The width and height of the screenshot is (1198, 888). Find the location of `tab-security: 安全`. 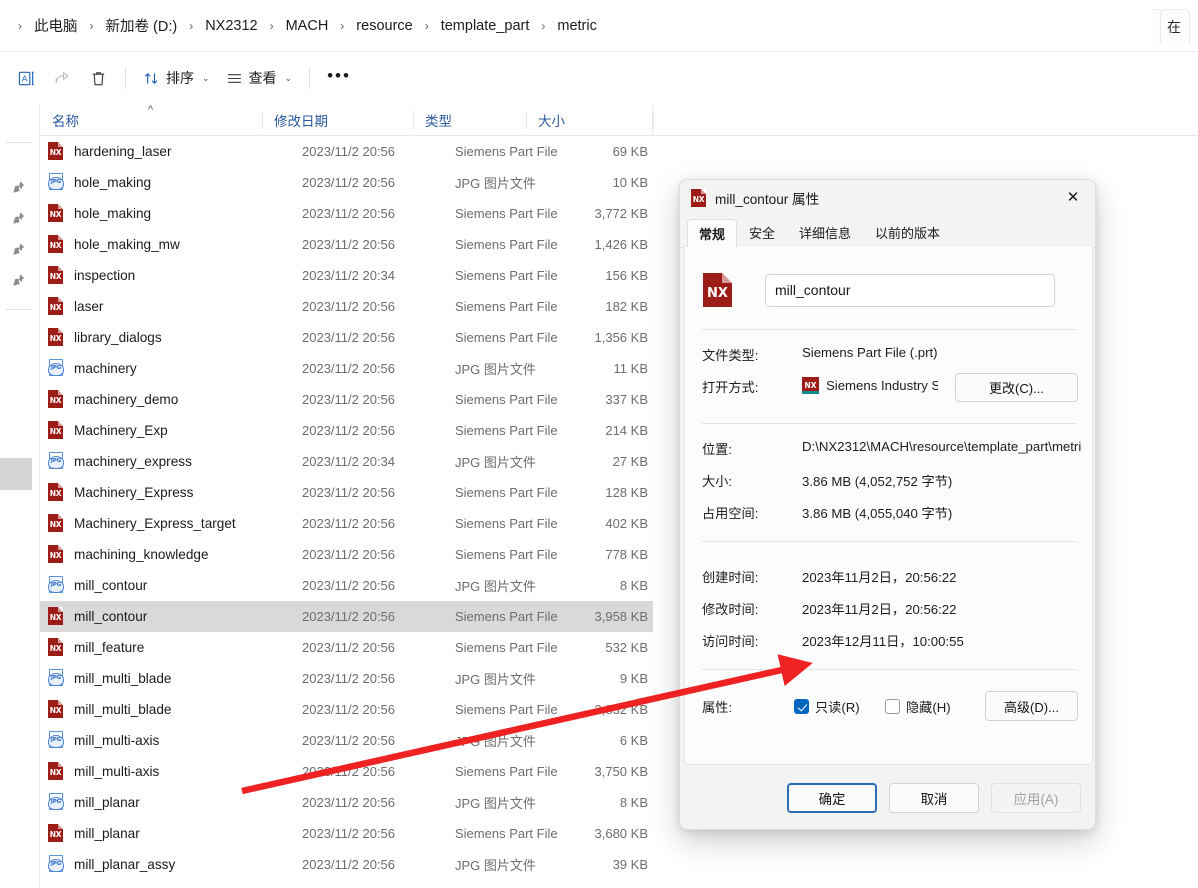

tab-security: 安全 is located at coordinates (762, 232).